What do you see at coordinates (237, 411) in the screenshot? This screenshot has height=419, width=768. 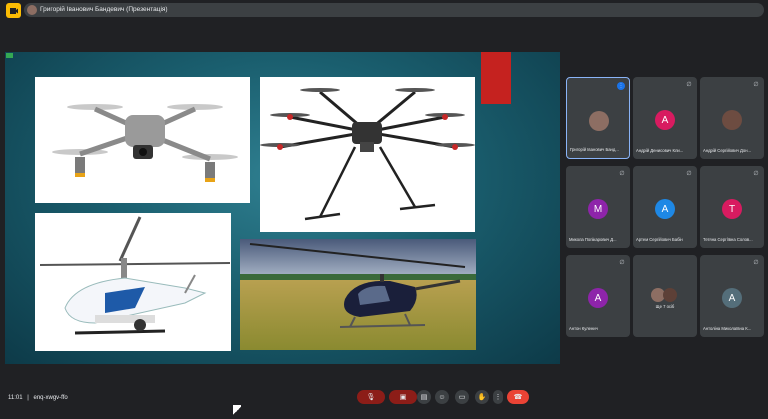 I see `mouse-cursor-icon` at bounding box center [237, 411].